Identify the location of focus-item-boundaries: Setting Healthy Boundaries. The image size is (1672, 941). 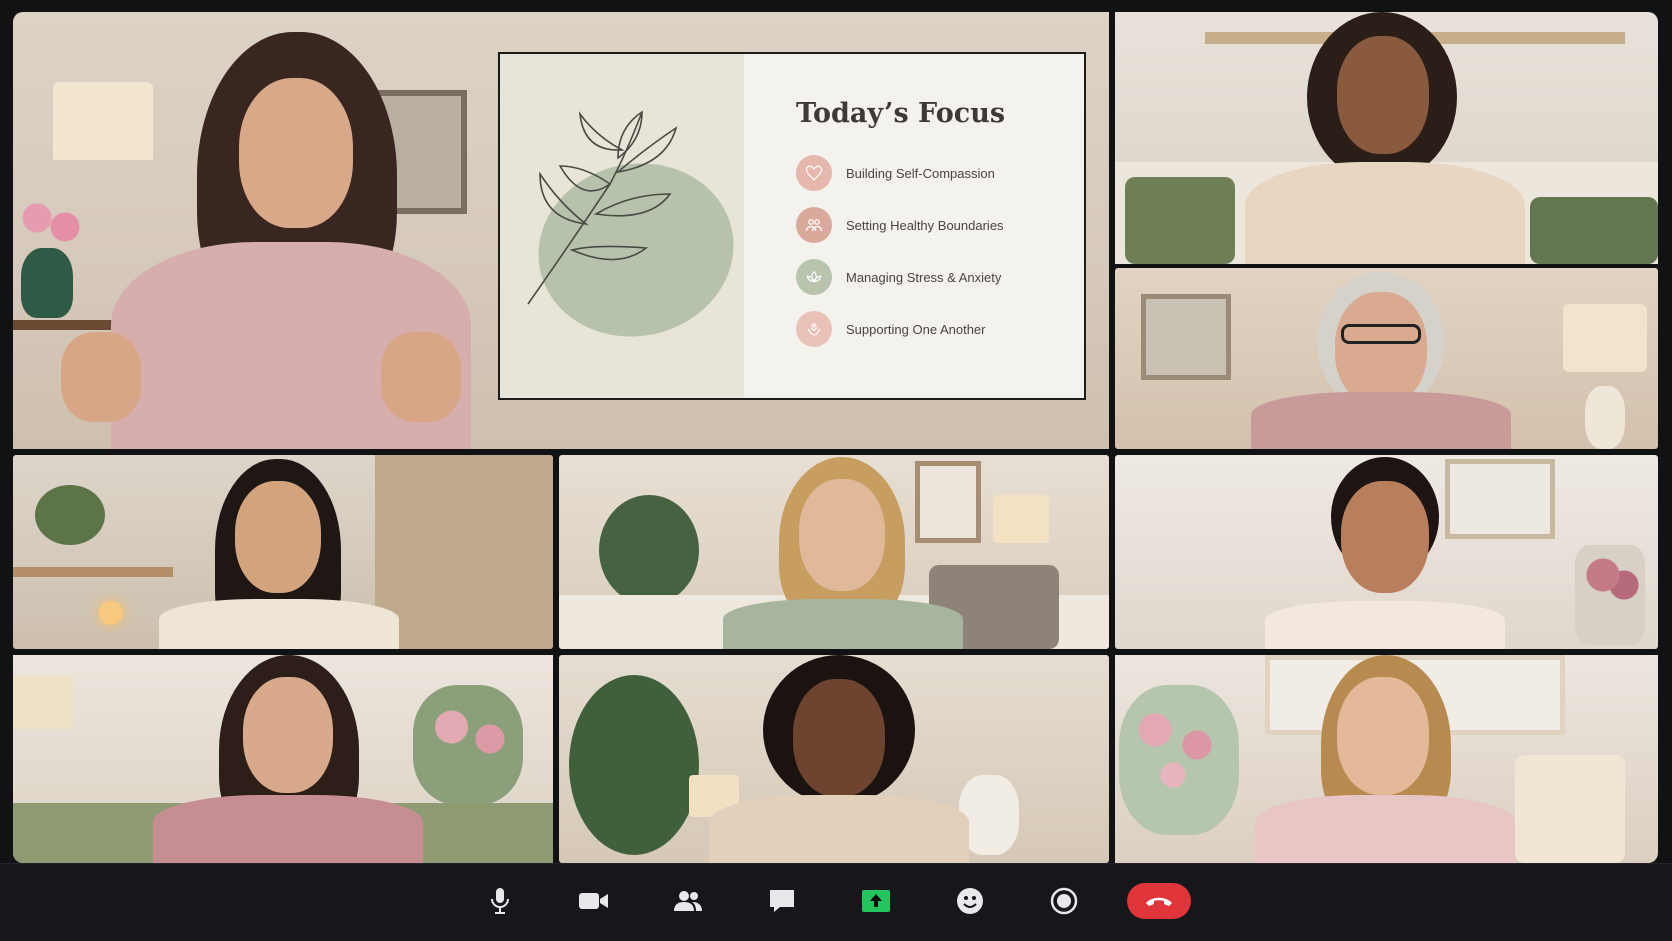
(940, 225).